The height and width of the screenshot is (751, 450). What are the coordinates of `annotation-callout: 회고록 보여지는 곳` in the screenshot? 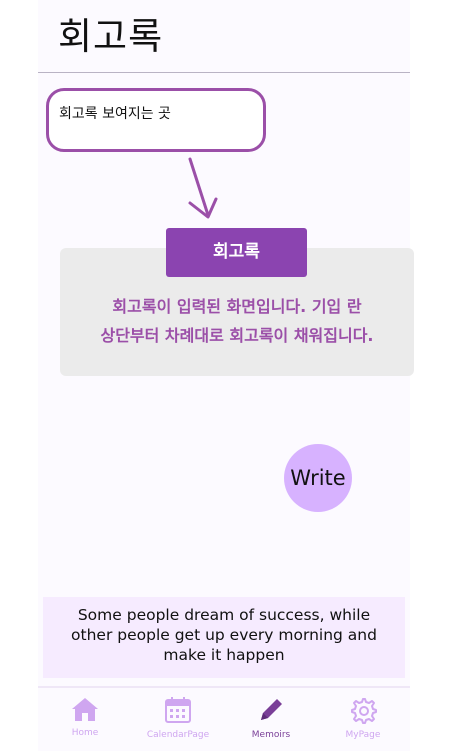 It's located at (156, 120).